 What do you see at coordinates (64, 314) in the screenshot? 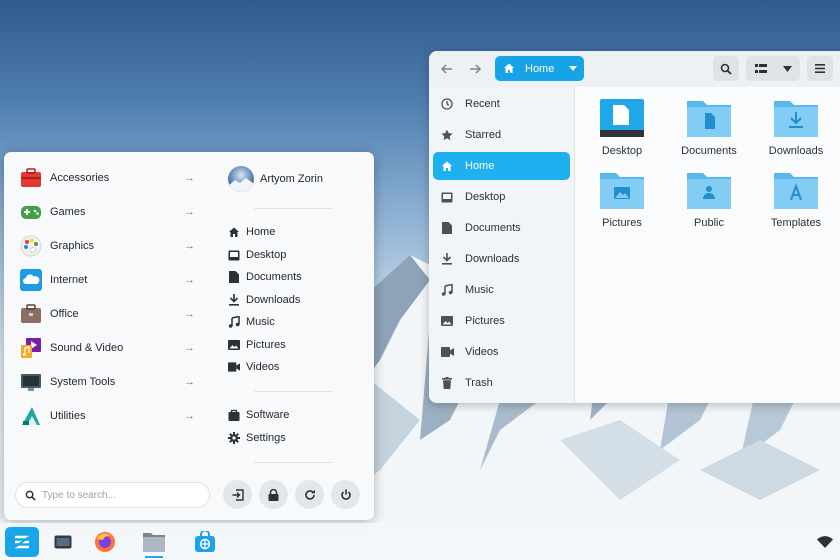
I see `category-label: Office` at bounding box center [64, 314].